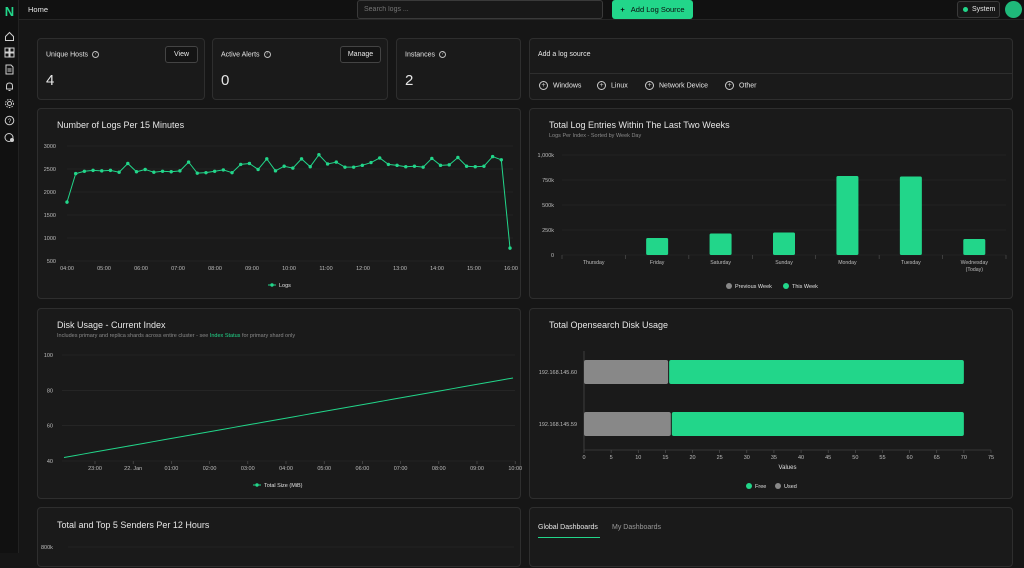  I want to click on gear-icon, so click(9, 103).